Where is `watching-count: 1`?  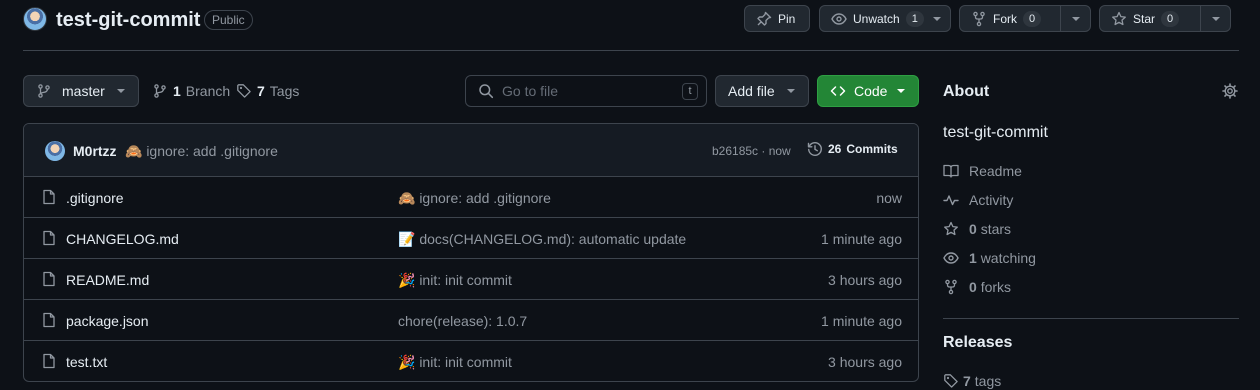 watching-count: 1 is located at coordinates (973, 258).